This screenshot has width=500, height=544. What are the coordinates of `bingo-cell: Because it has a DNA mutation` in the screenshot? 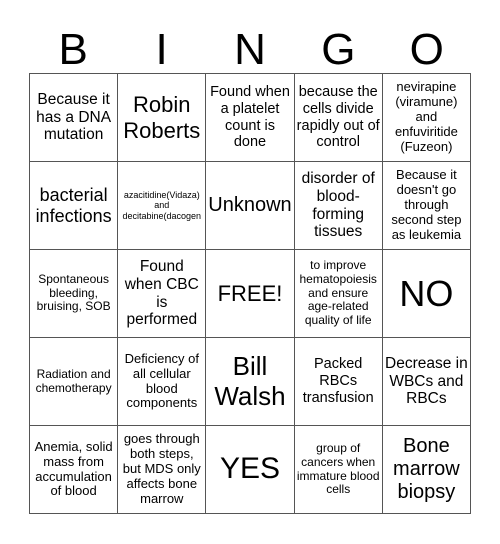 It's located at (74, 118).